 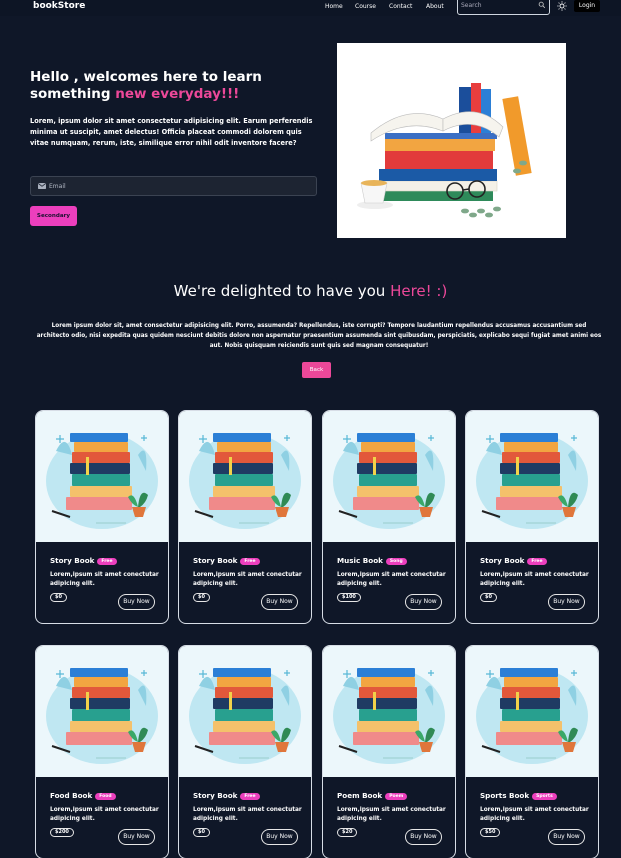 I want to click on card-title-text: Poem Book, so click(x=360, y=795).